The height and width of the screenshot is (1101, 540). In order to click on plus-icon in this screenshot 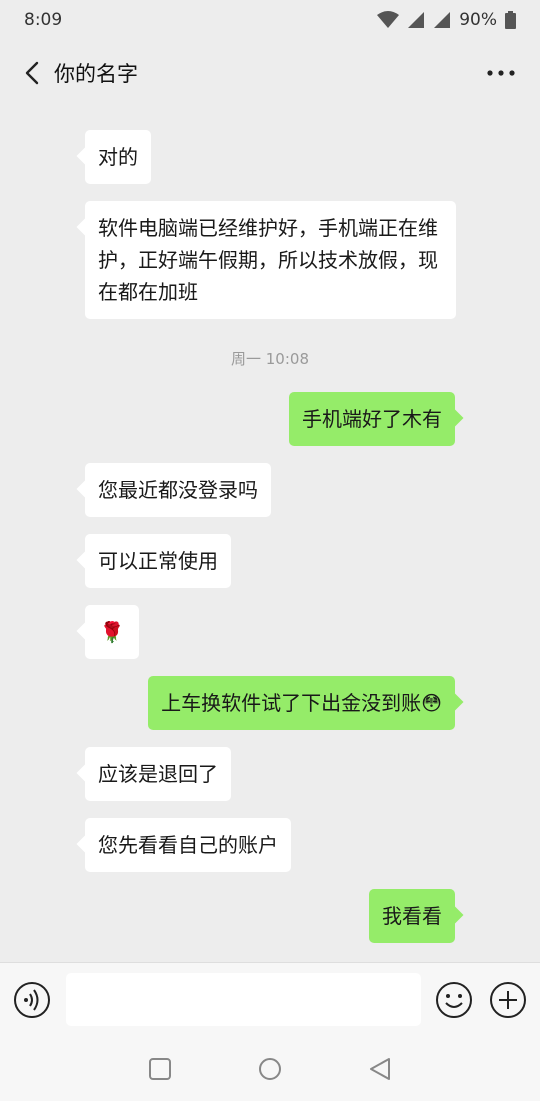, I will do `click(508, 1000)`.